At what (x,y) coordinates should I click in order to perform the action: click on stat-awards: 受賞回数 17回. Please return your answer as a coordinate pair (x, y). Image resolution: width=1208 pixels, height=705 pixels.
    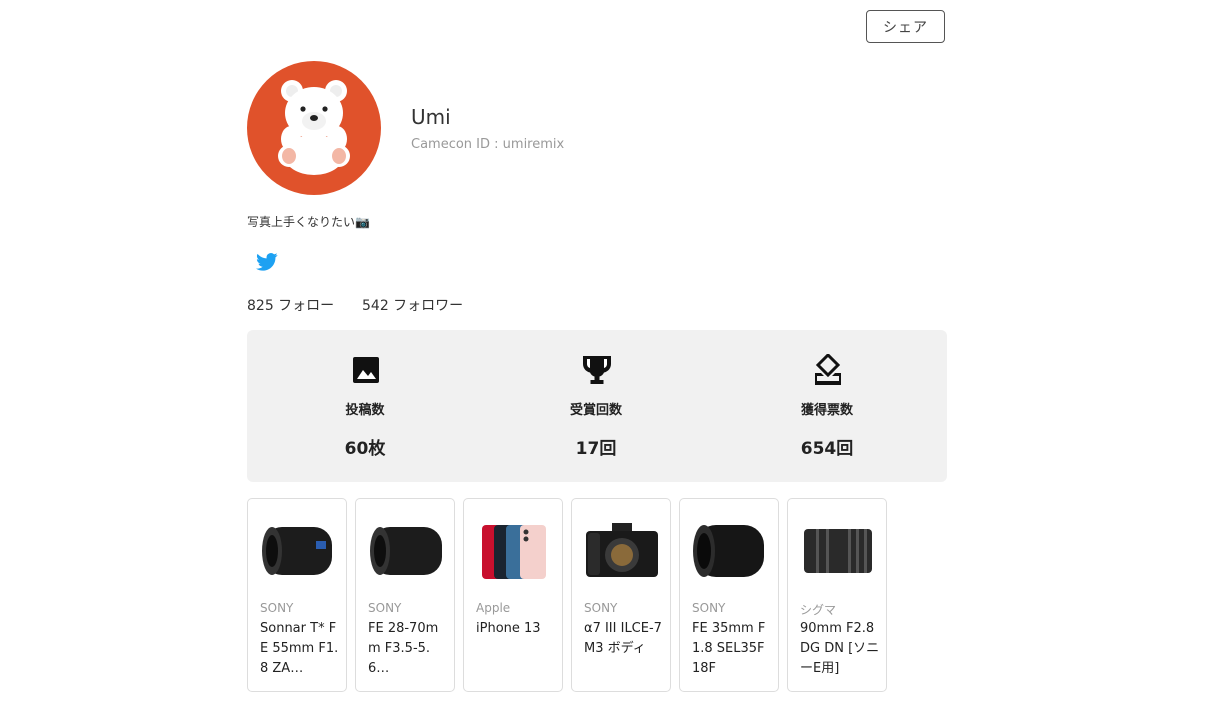
    Looking at the image, I should click on (596, 406).